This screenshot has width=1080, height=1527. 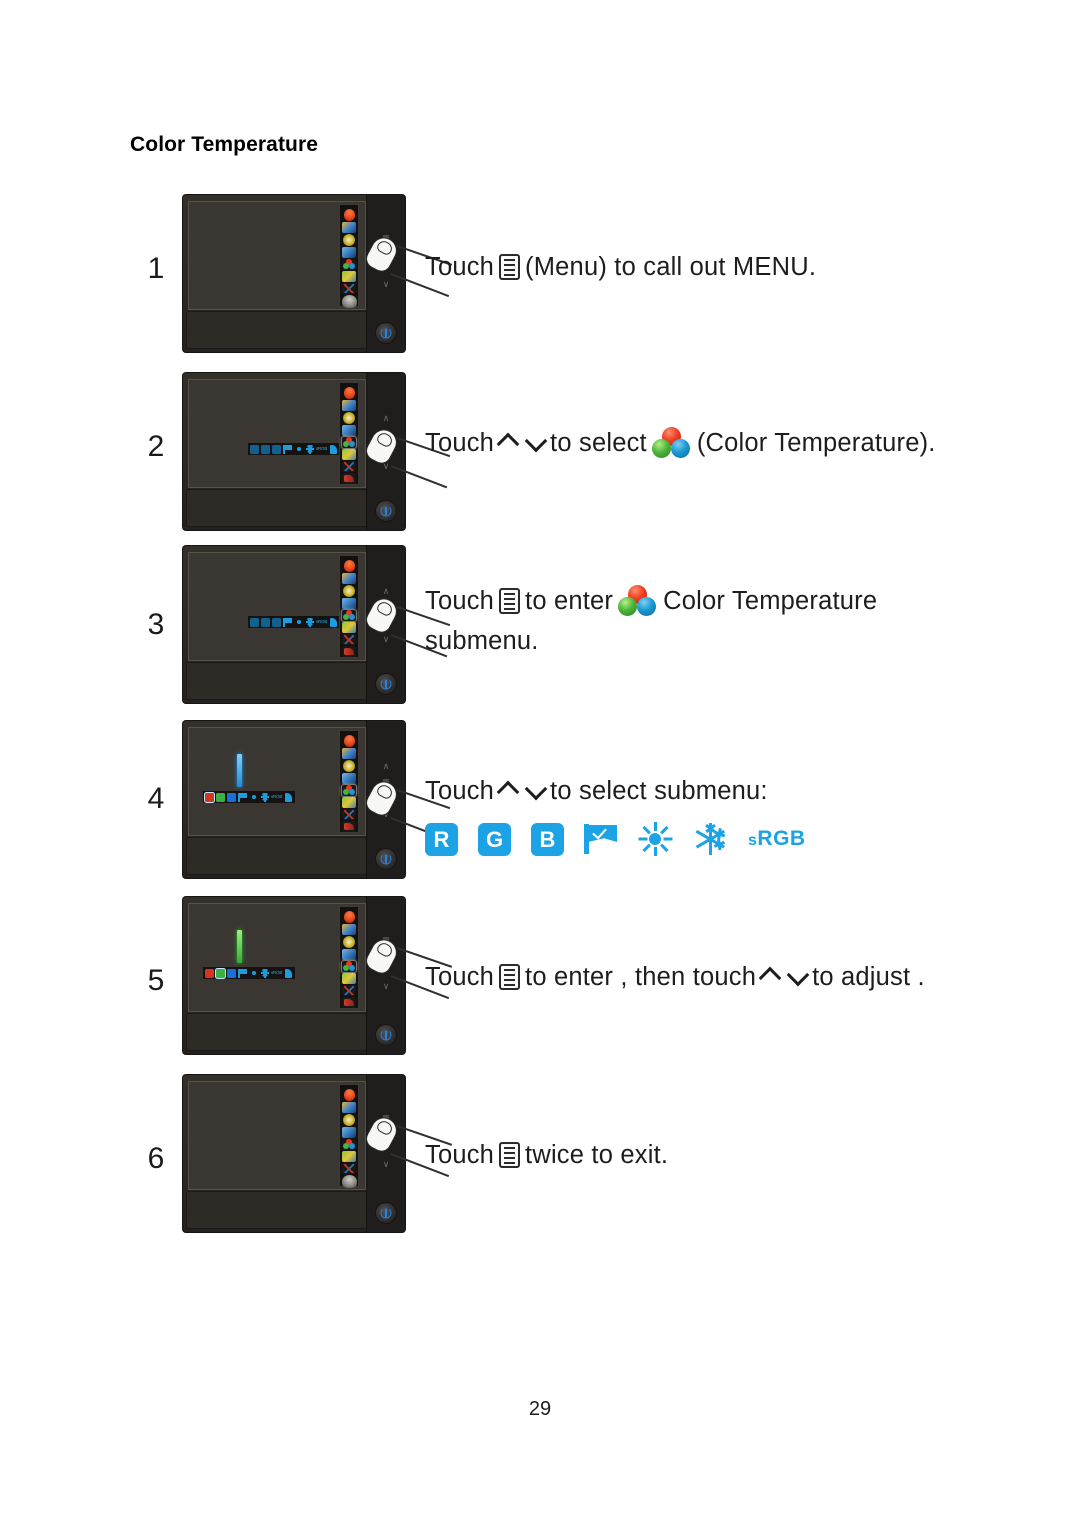 I want to click on luminance-menu-icon, so click(x=349, y=741).